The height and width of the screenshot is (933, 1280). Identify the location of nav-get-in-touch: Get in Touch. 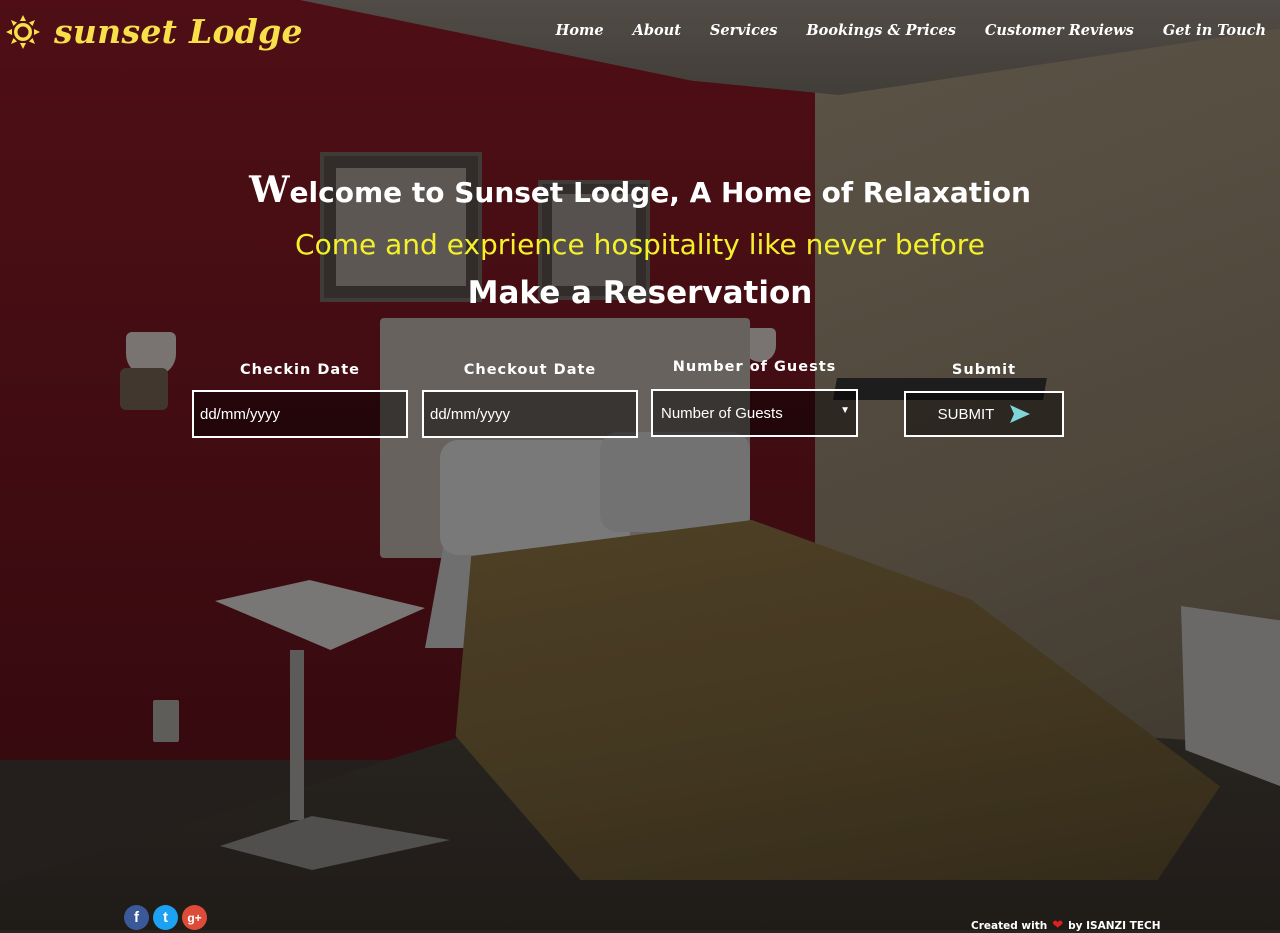
(1214, 30).